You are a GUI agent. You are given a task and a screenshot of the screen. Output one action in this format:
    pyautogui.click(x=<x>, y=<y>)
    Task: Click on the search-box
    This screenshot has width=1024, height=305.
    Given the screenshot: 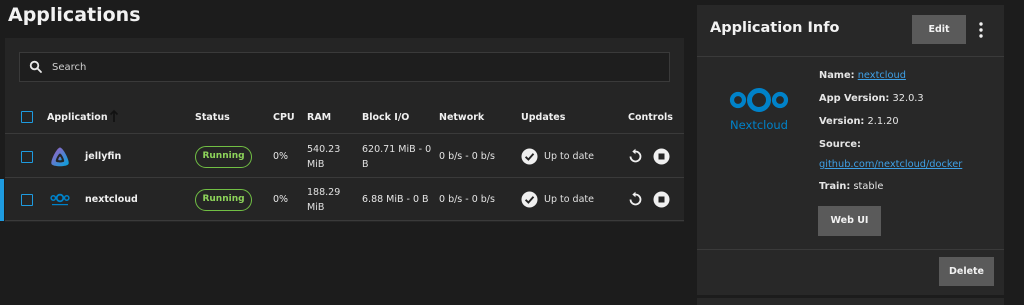 What is the action you would take?
    pyautogui.click(x=344, y=67)
    